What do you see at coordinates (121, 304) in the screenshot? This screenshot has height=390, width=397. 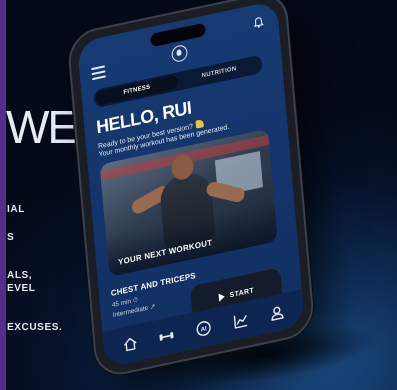 I see `duration-text: 45 min` at bounding box center [121, 304].